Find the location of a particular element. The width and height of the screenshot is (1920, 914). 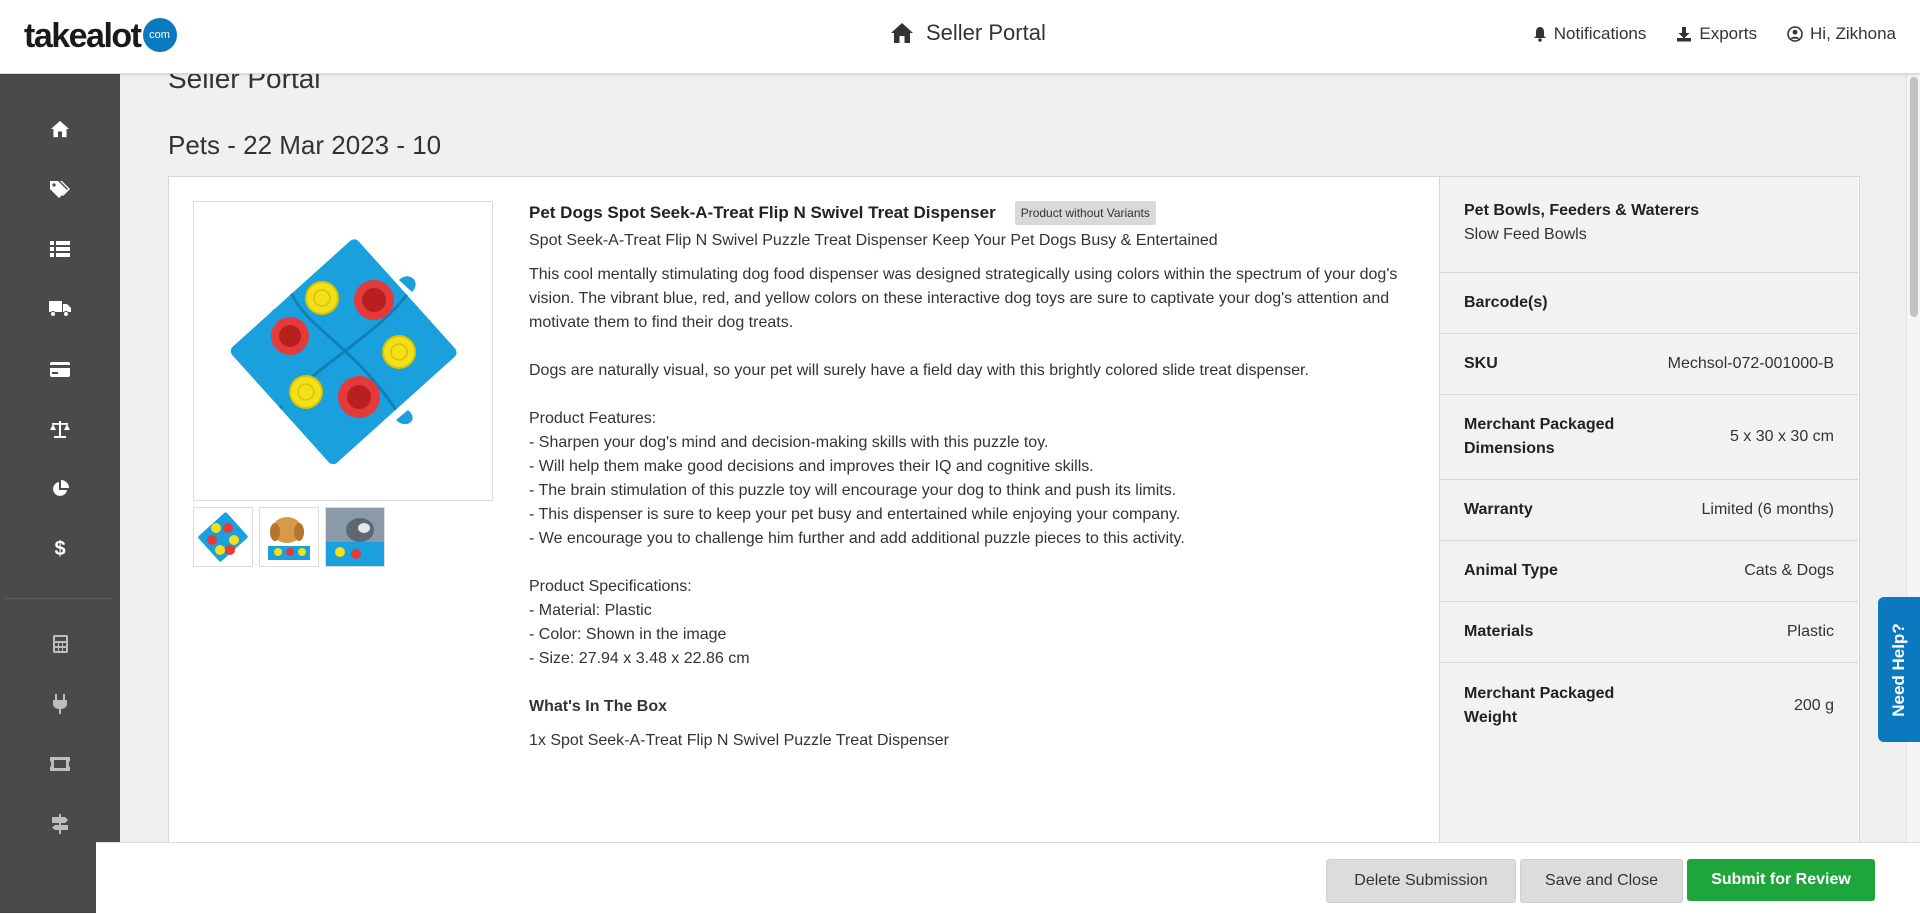

attr-row-sku: SKU Mechsol-072-001000-B is located at coordinates (1649, 364).